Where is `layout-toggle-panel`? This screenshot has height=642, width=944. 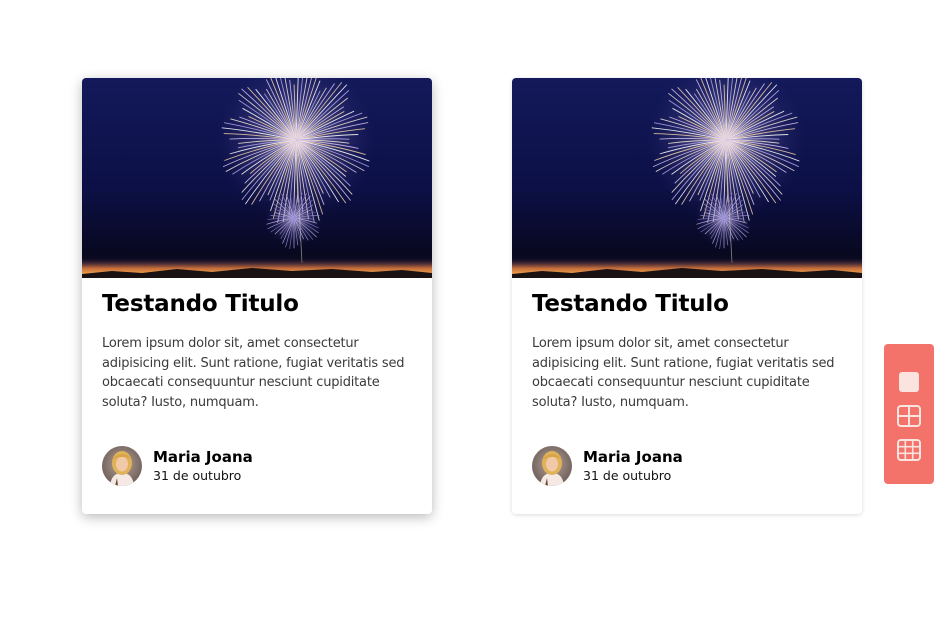 layout-toggle-panel is located at coordinates (909, 414).